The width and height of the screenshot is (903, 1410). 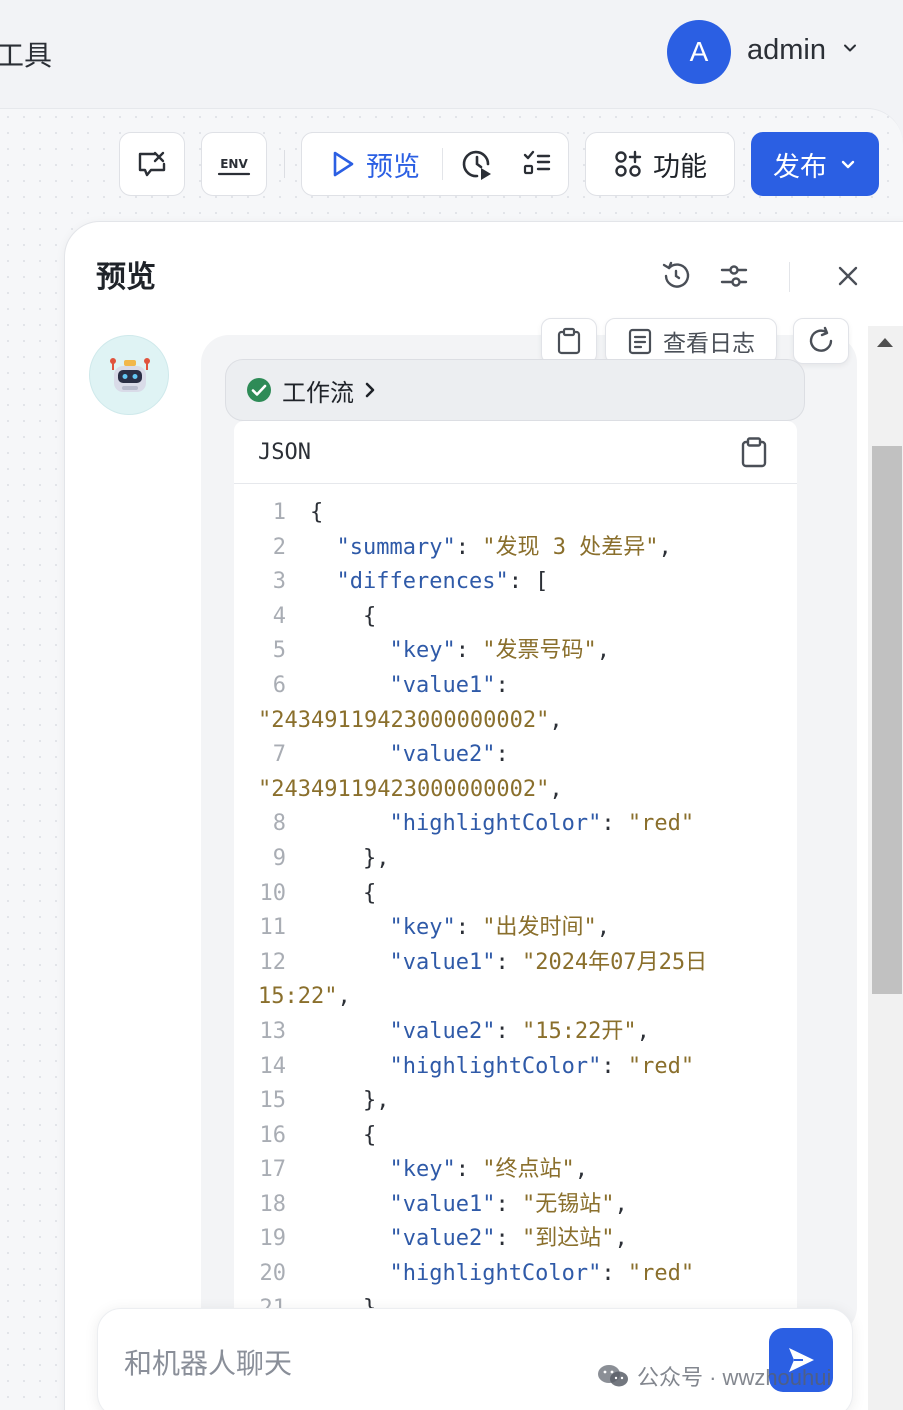 I want to click on restart-icon, so click(x=676, y=276).